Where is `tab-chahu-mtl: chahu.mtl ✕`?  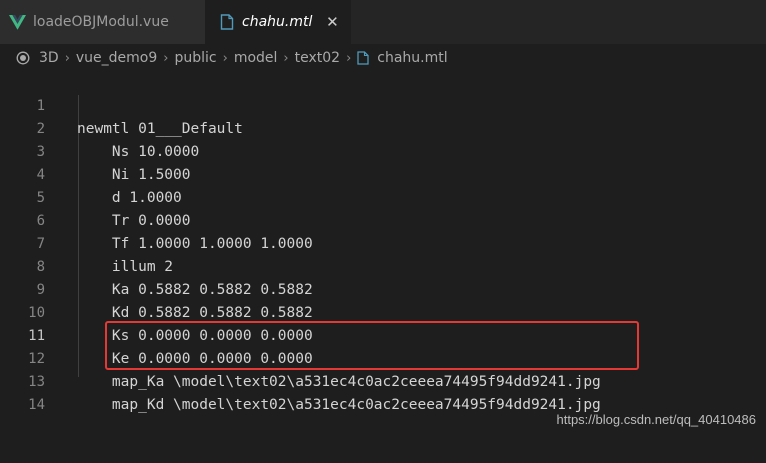
tab-chahu-mtl: chahu.mtl ✕ is located at coordinates (278, 22).